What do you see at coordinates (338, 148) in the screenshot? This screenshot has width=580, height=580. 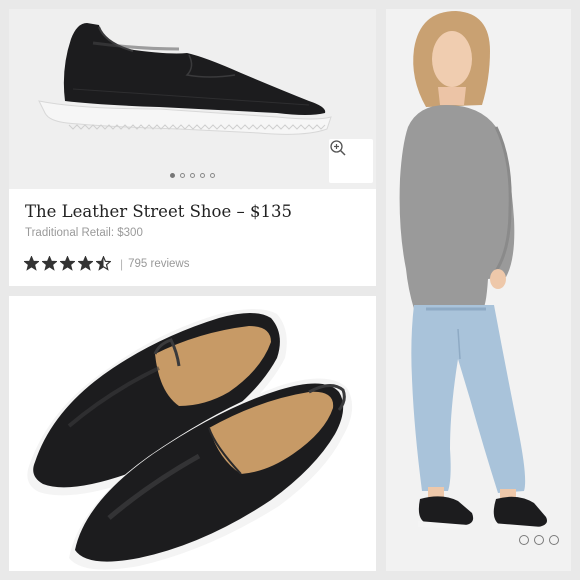 I see `zoom-in-icon` at bounding box center [338, 148].